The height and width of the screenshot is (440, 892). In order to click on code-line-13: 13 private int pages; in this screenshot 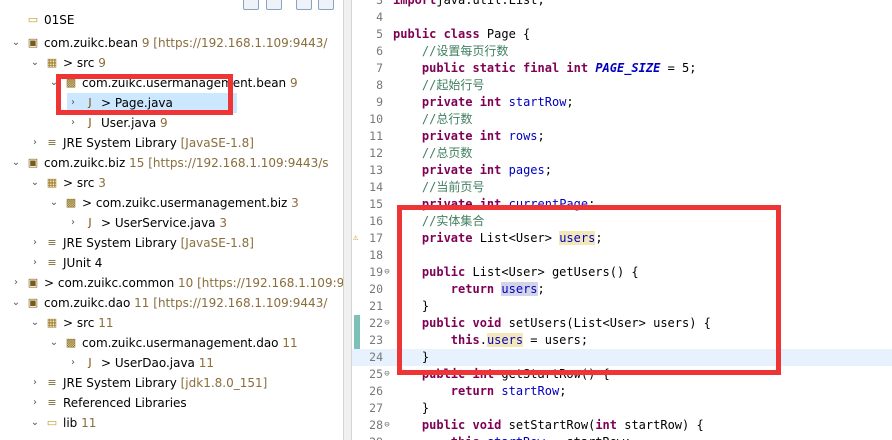, I will do `click(622, 170)`.